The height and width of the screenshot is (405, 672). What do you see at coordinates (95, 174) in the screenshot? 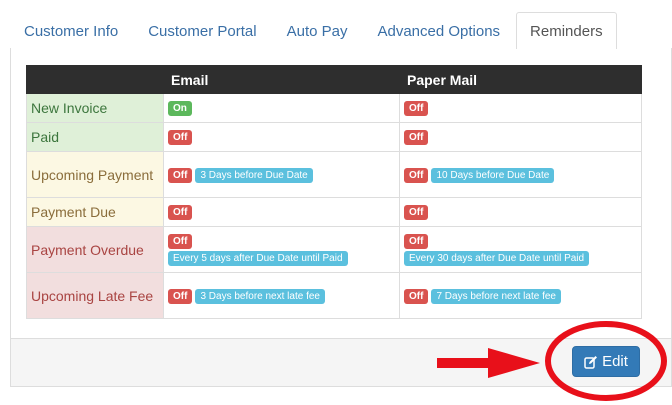
I see `row-label-upcoming-payment: Upcoming Payment` at bounding box center [95, 174].